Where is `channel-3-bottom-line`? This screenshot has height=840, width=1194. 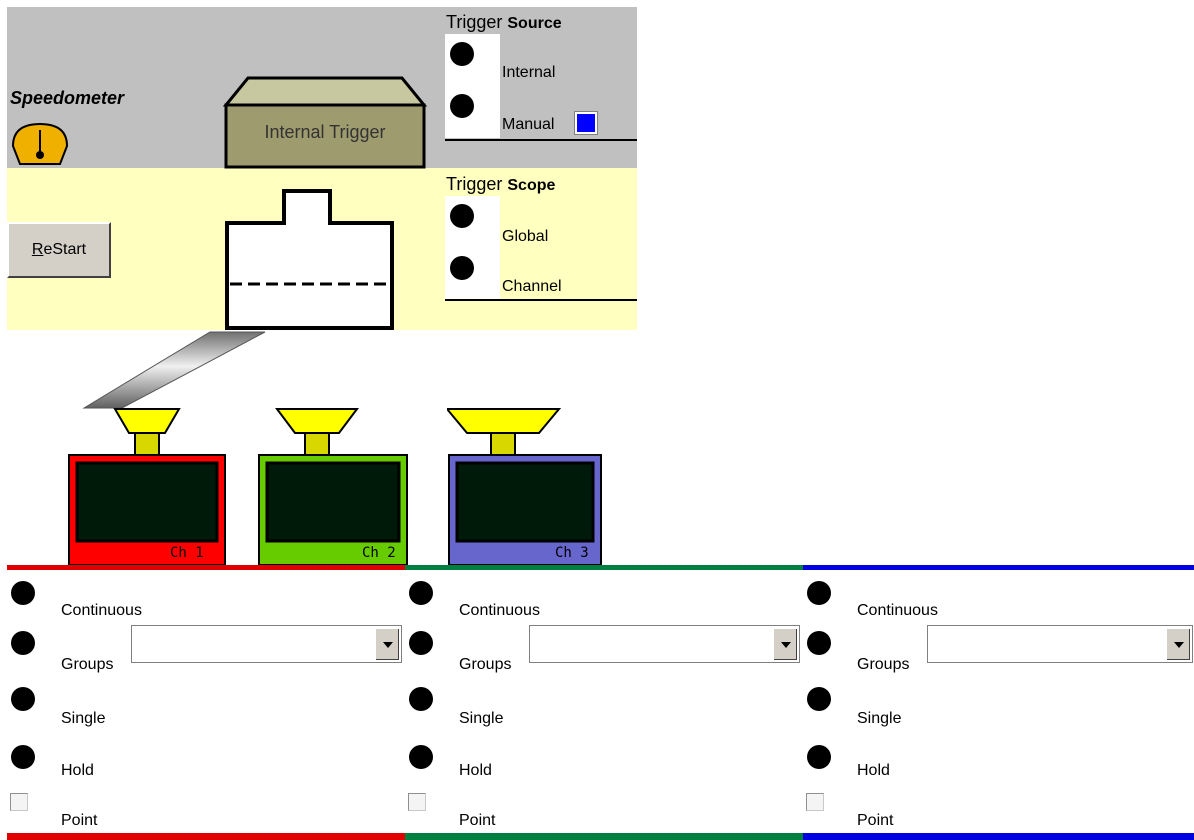
channel-3-bottom-line is located at coordinates (998, 836).